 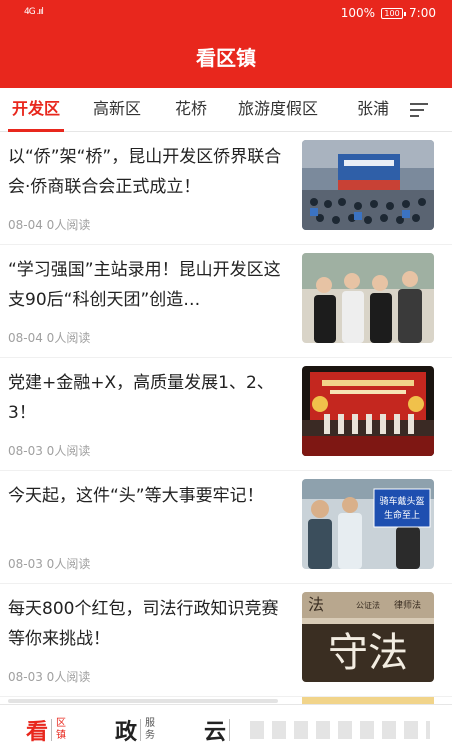 What do you see at coordinates (34, 12) in the screenshot?
I see `signal-icon: 4G .ııl` at bounding box center [34, 12].